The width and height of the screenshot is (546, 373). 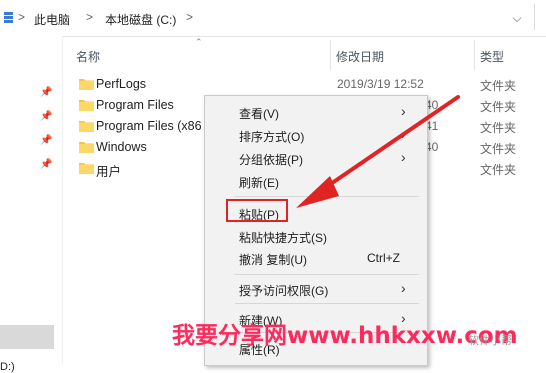 What do you see at coordinates (490, 341) in the screenshot?
I see `watermark-subtext: 软件小帮` at bounding box center [490, 341].